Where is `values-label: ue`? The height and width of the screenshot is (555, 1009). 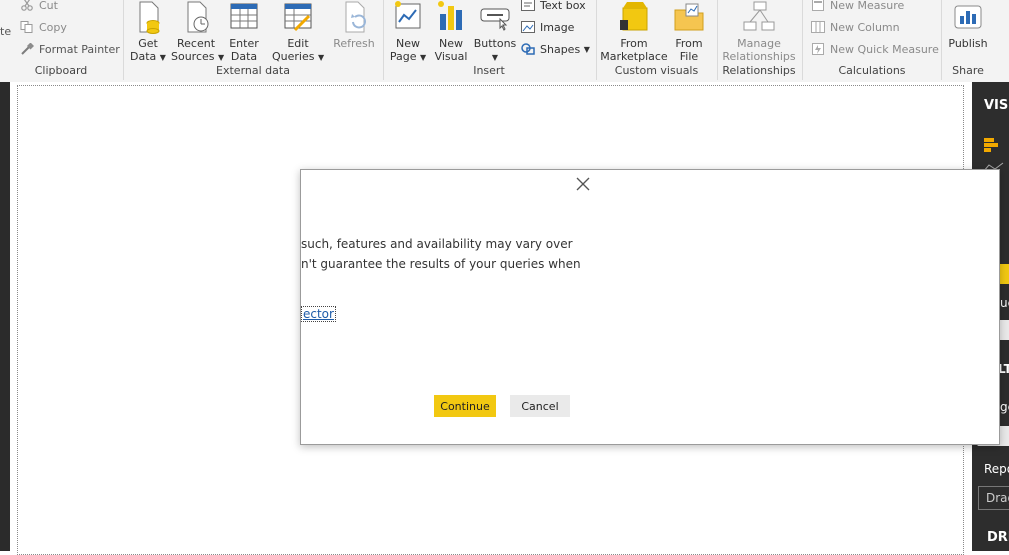
values-label: ue is located at coordinates (1004, 303).